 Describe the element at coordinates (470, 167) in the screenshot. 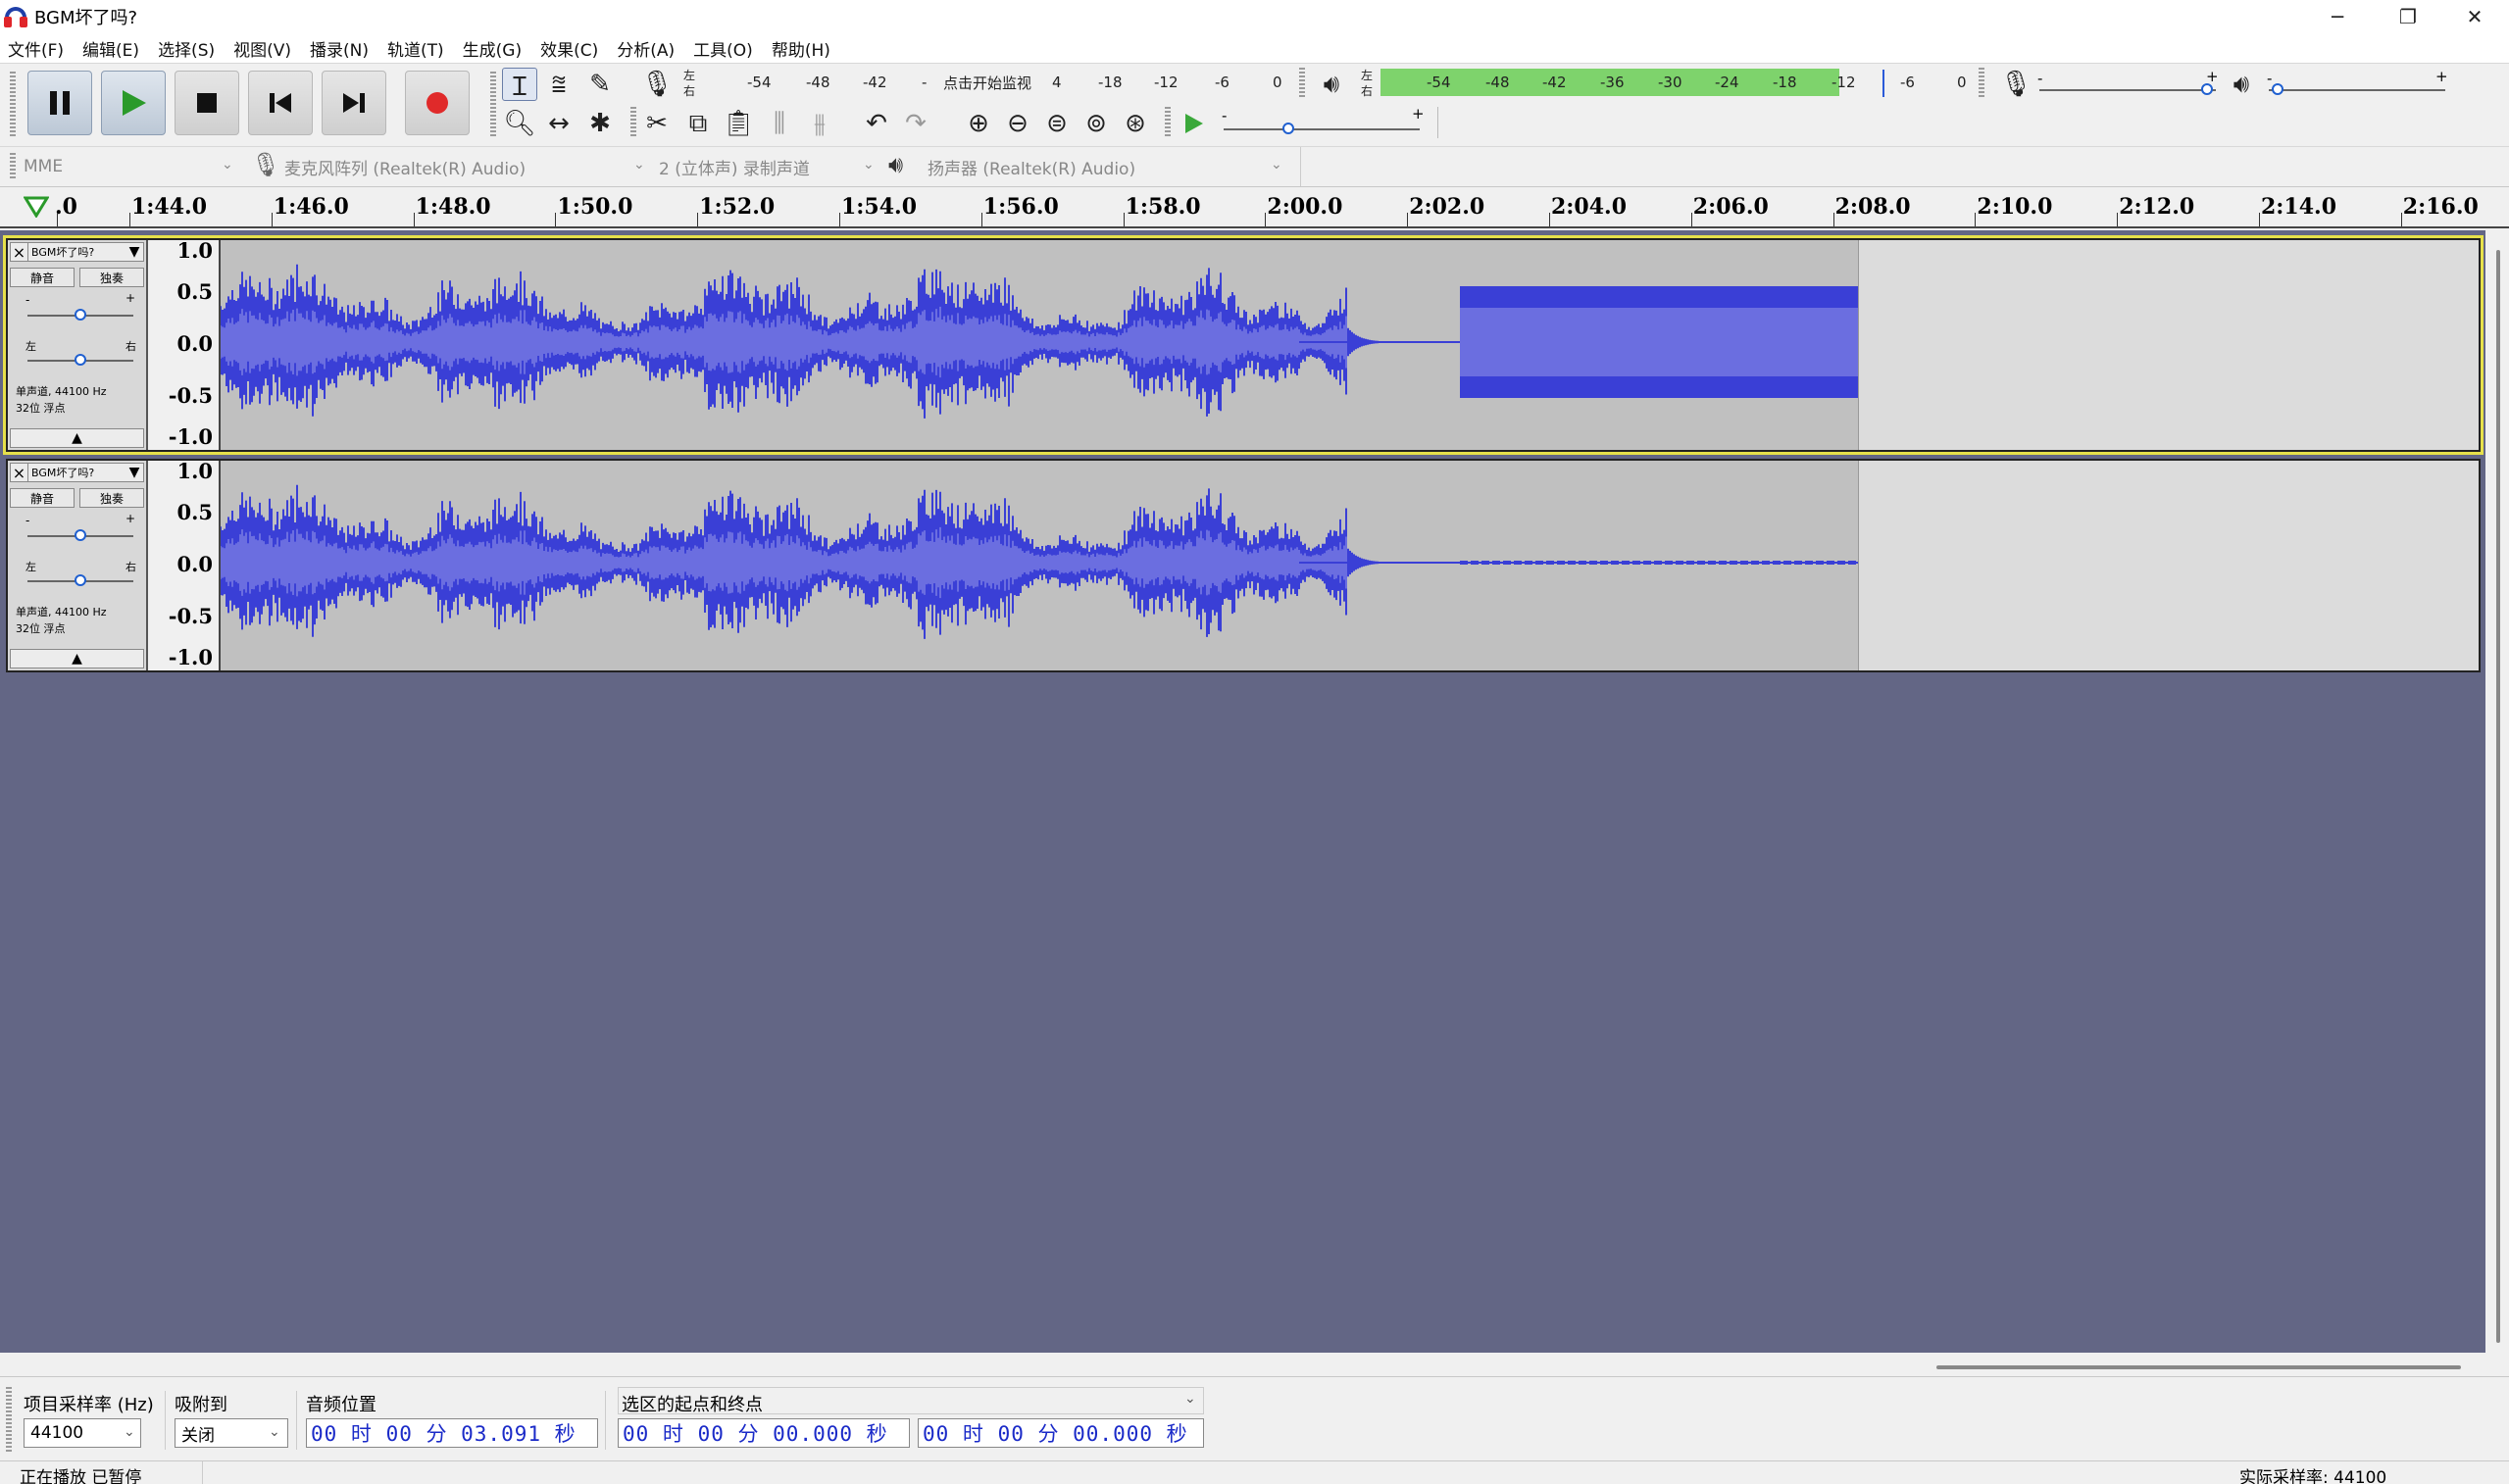

I see `recording-device-select: 麦克风阵列 (Realtek(R) Audio)` at that location.